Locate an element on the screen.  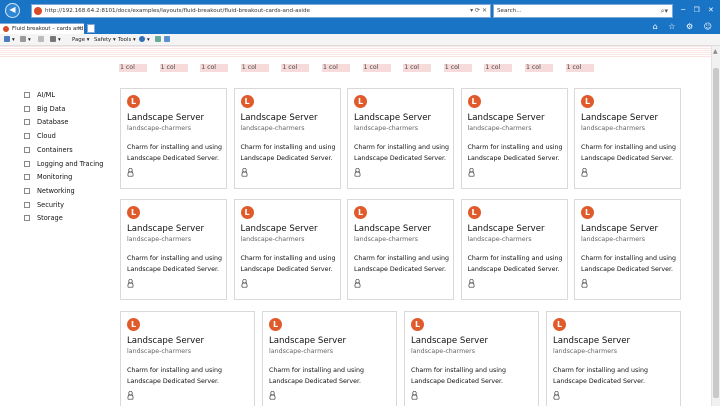
mail-icon is located at coordinates (42, 40).